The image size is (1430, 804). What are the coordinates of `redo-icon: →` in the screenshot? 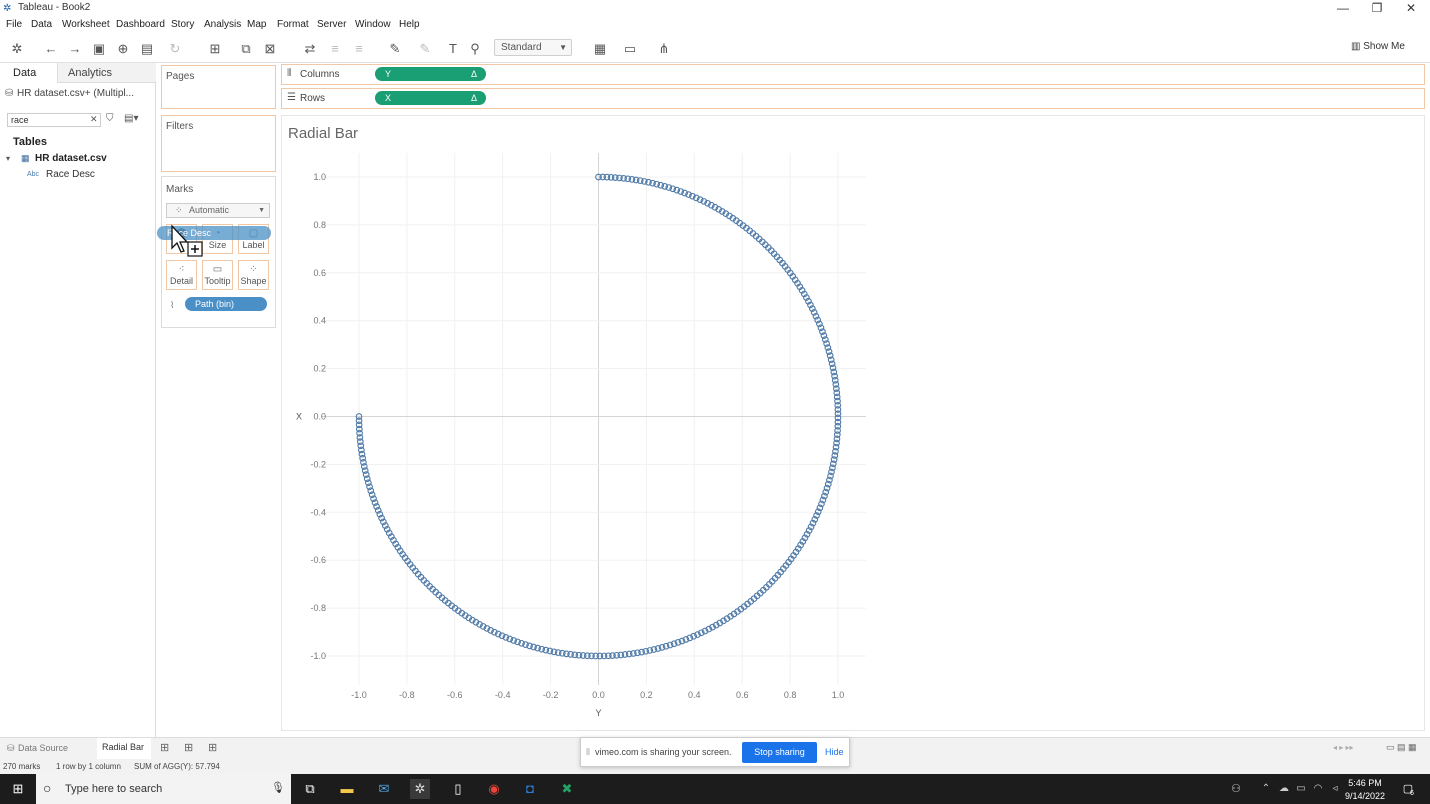 It's located at (75, 49).